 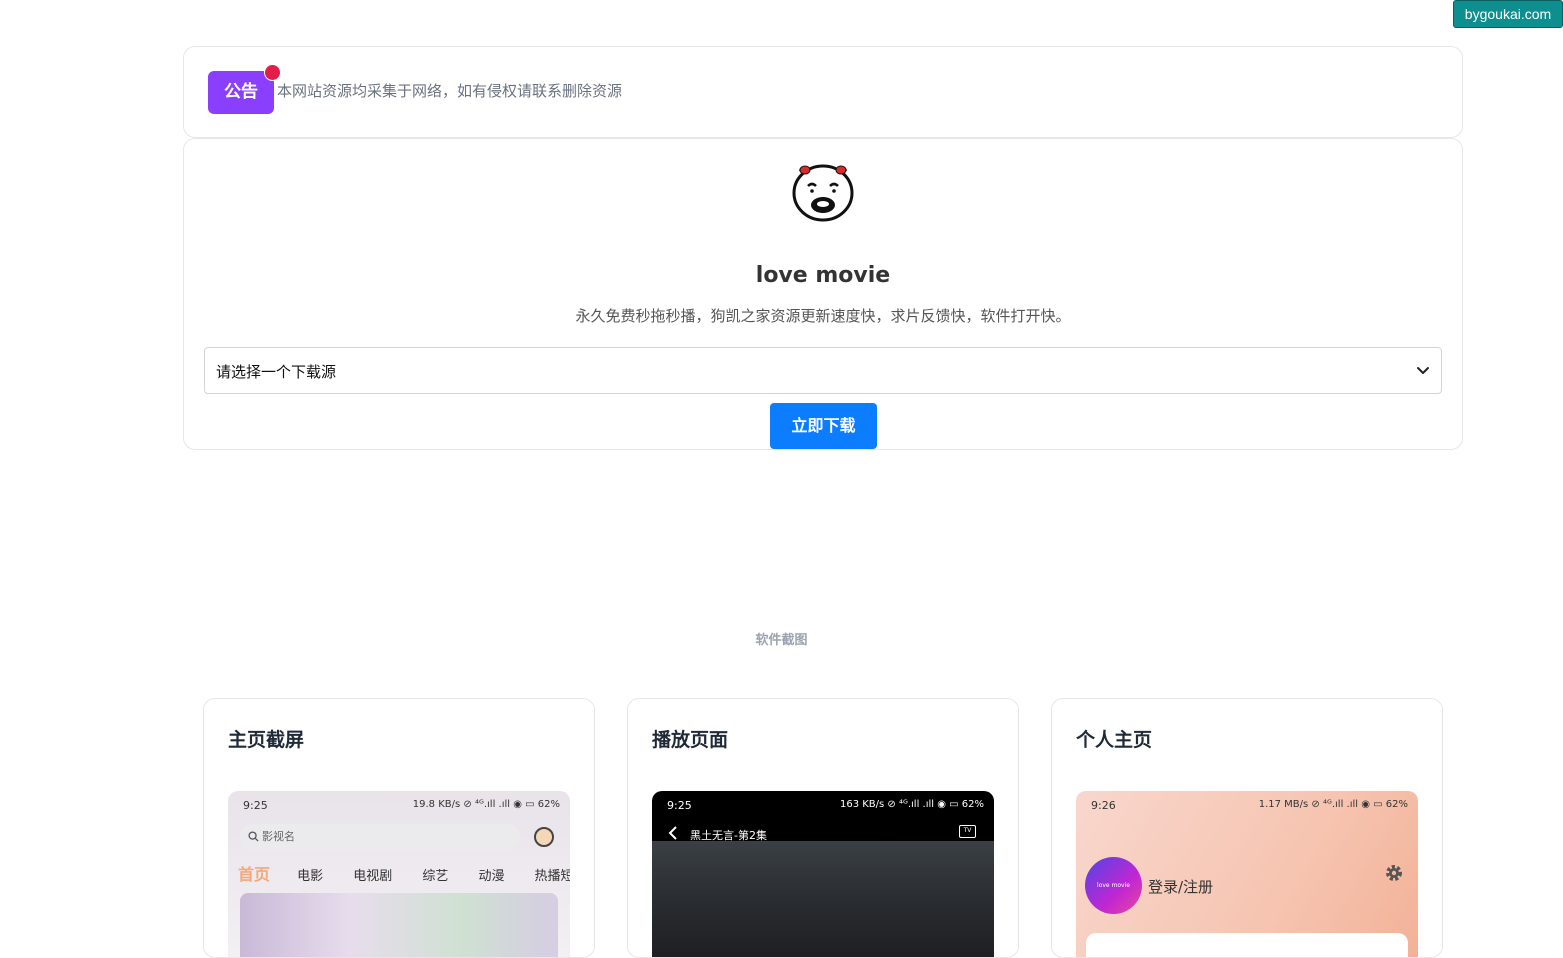 What do you see at coordinates (399, 805) in the screenshot?
I see `status-bar: 9:25 19.8 KB/s ⊘ ⁴ᴳ.ıll .ıll ◉ ▭ 62%` at bounding box center [399, 805].